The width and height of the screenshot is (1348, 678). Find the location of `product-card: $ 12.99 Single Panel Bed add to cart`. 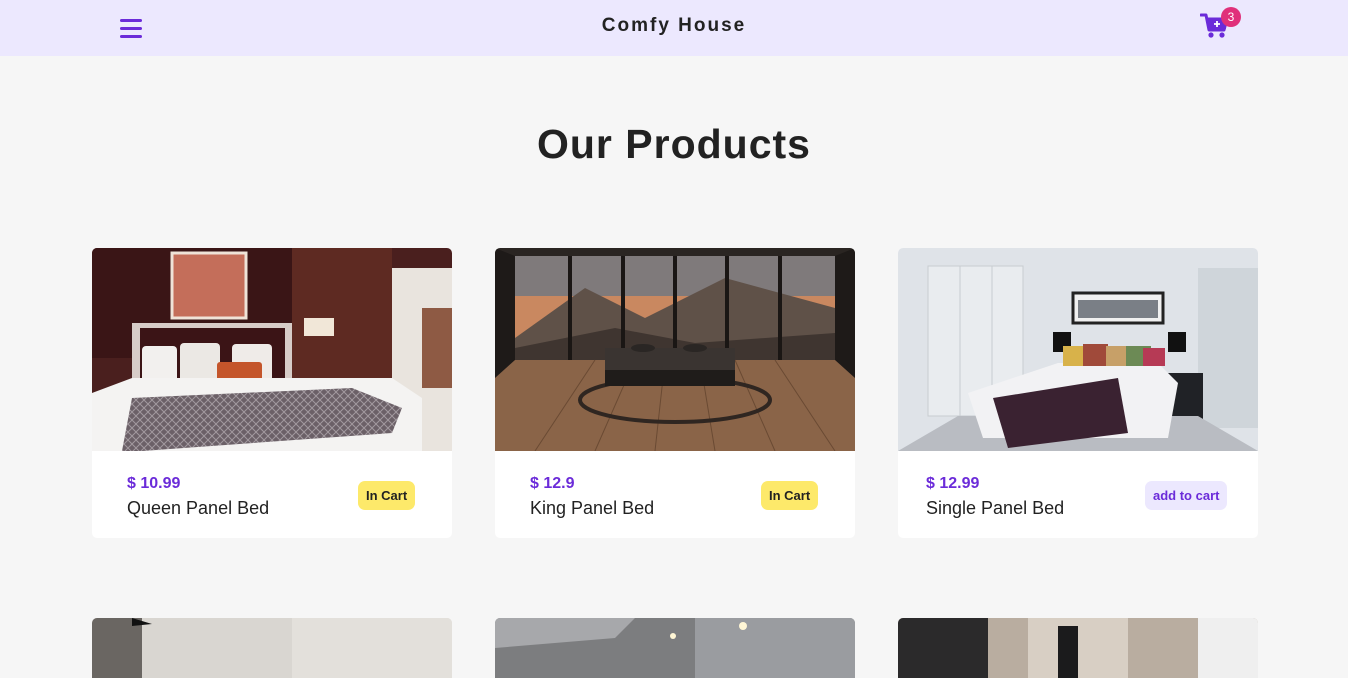

product-card: $ 12.99 Single Panel Bed add to cart is located at coordinates (1078, 393).